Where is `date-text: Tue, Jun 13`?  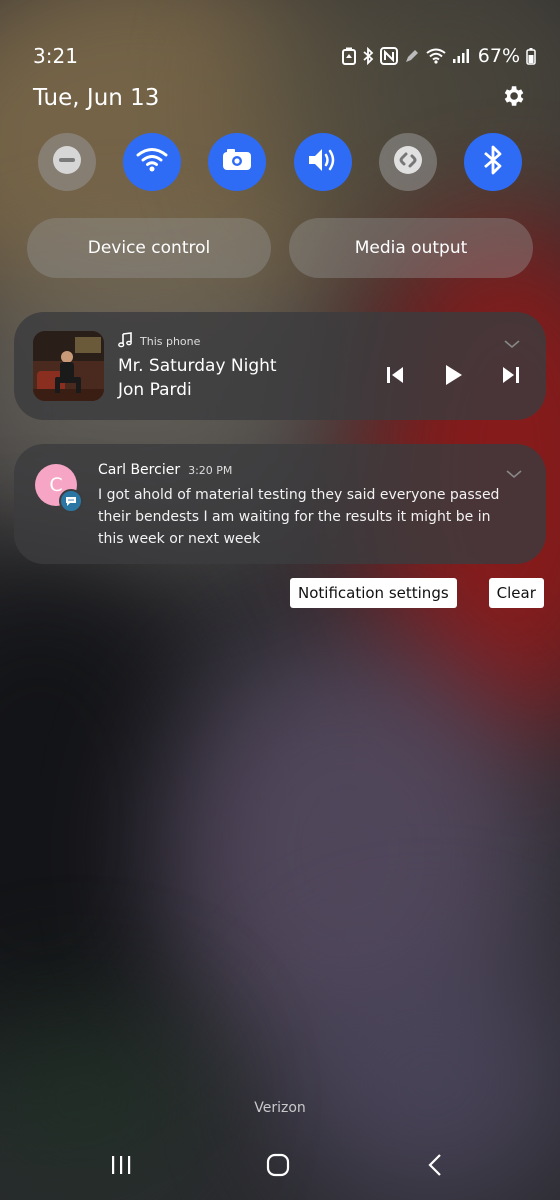 date-text: Tue, Jun 13 is located at coordinates (96, 98).